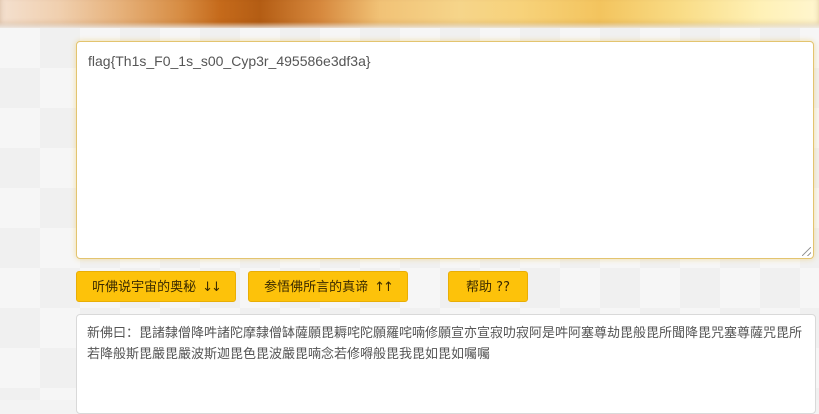 This screenshot has height=414, width=819. Describe the element at coordinates (384, 287) in the screenshot. I see `arrow-up-icon: ↑↑` at that location.